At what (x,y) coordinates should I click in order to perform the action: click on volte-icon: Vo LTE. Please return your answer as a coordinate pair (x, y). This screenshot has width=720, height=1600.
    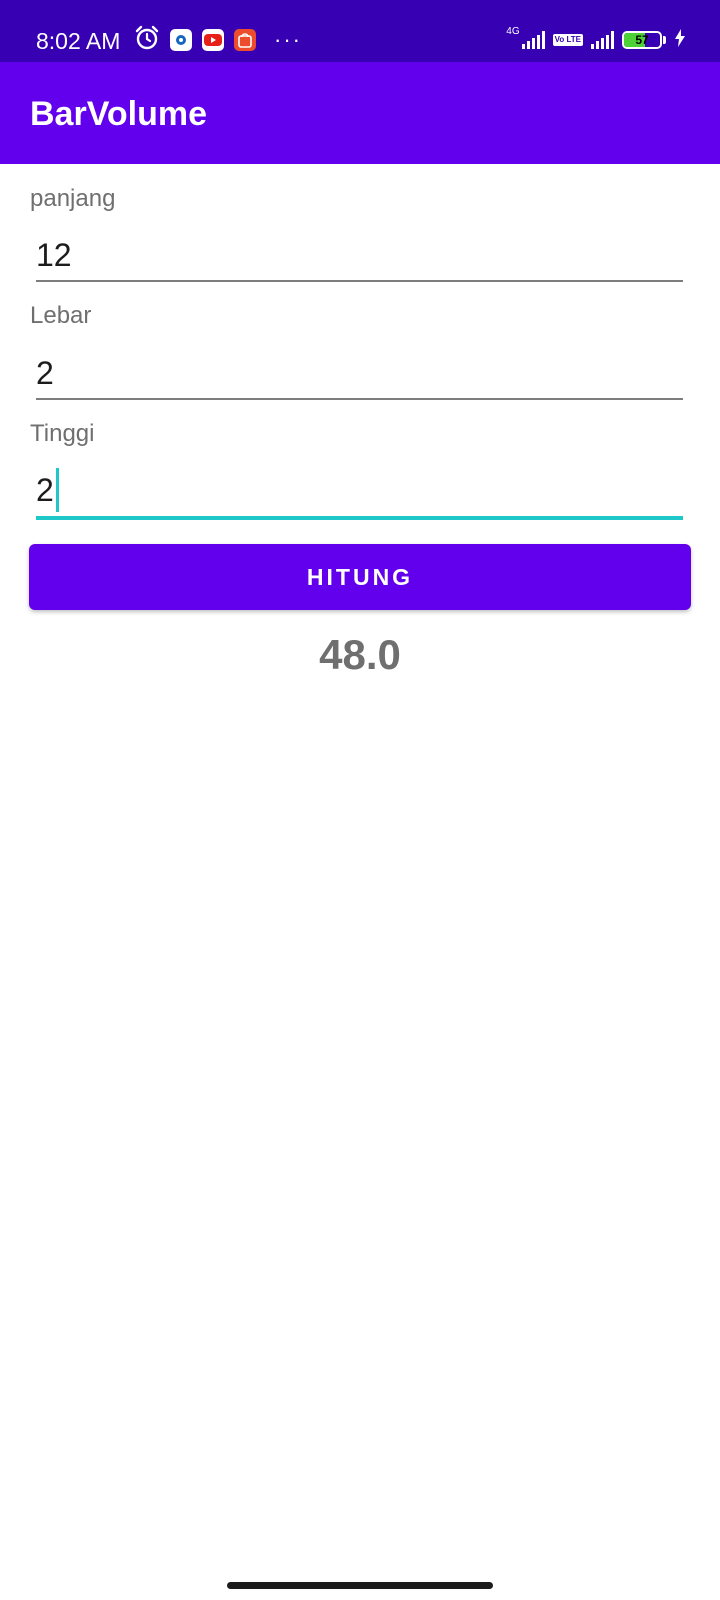
    Looking at the image, I should click on (567, 40).